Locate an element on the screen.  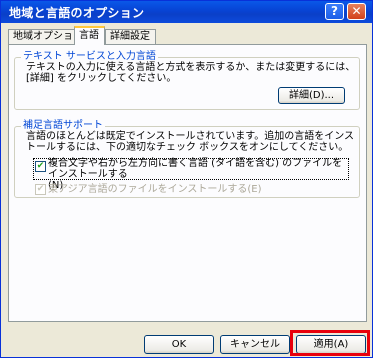
ok-button: OK is located at coordinates (179, 344).